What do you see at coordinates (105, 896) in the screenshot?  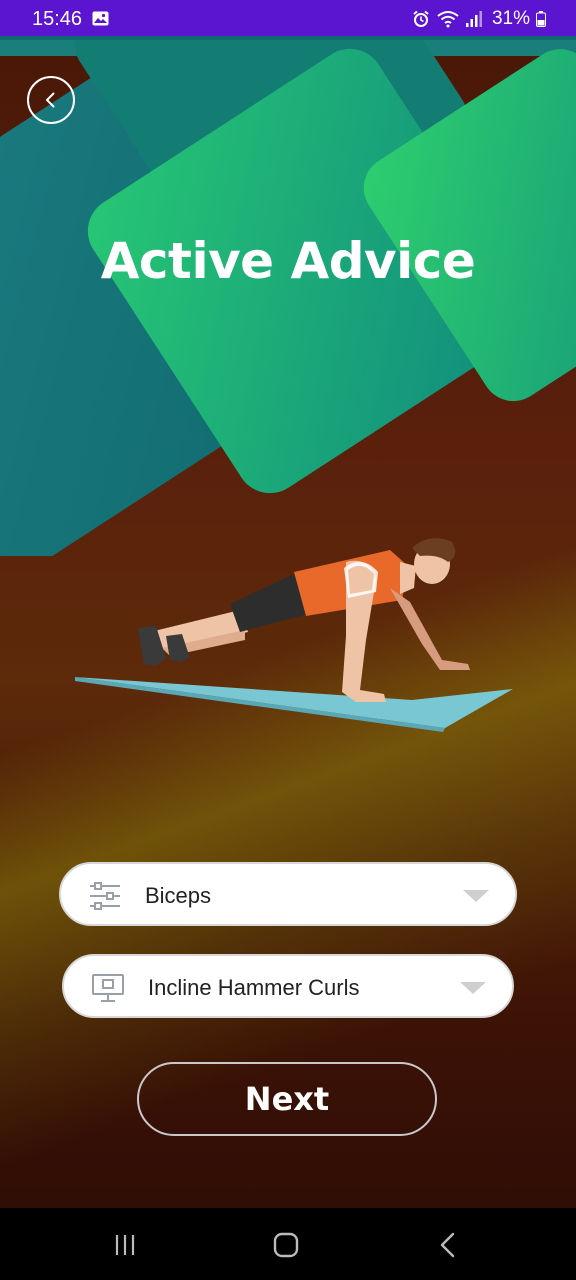 I see `sliders-icon` at bounding box center [105, 896].